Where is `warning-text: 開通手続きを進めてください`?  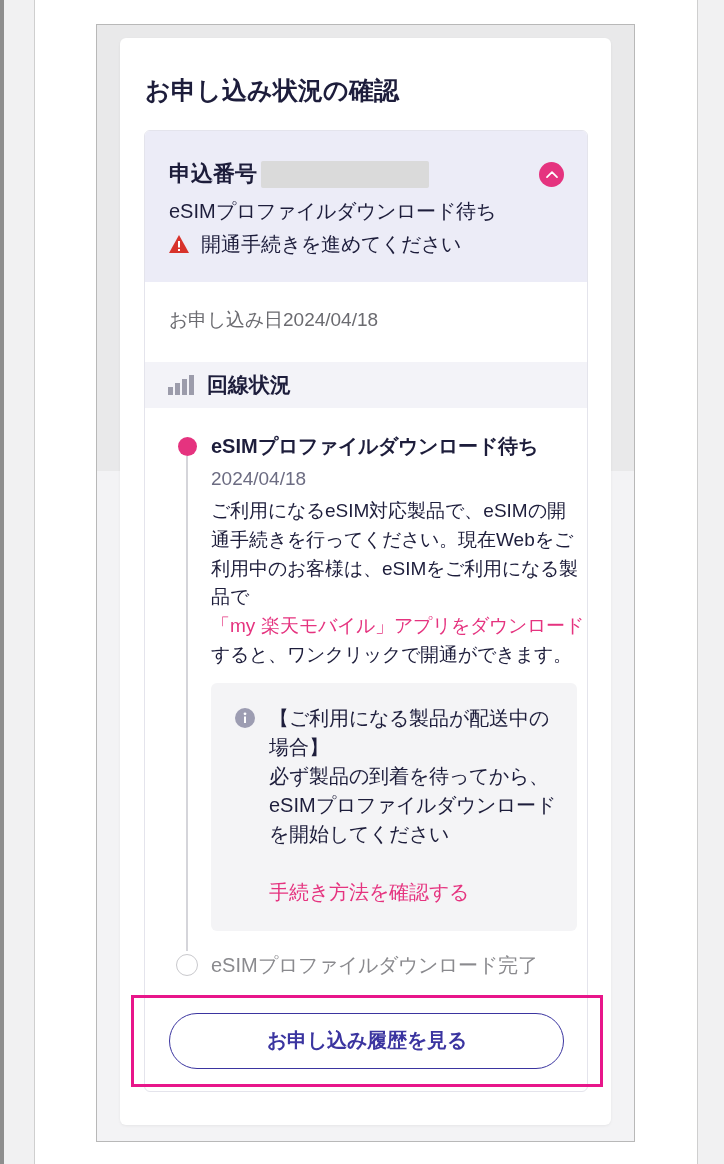 warning-text: 開通手続きを進めてください is located at coordinates (331, 244).